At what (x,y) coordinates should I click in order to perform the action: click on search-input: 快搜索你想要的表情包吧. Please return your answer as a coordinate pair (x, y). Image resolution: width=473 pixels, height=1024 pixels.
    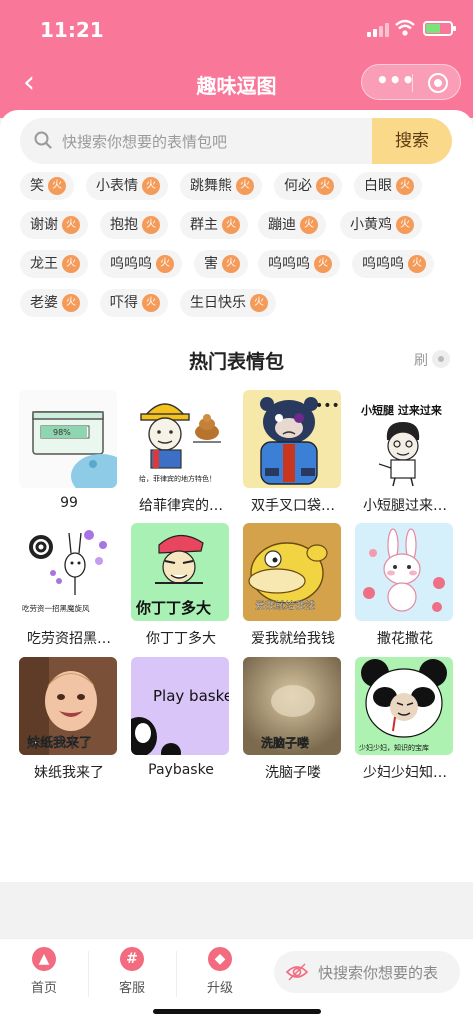
    Looking at the image, I should click on (144, 141).